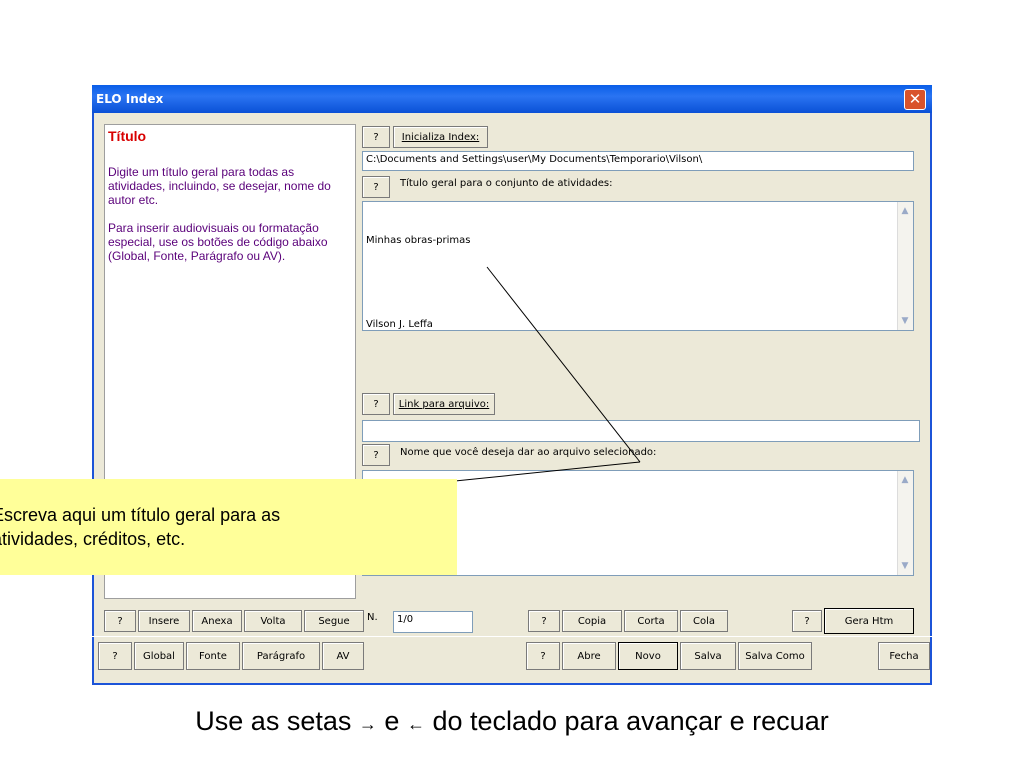  I want to click on left-arrow-icon: ←, so click(415, 724).